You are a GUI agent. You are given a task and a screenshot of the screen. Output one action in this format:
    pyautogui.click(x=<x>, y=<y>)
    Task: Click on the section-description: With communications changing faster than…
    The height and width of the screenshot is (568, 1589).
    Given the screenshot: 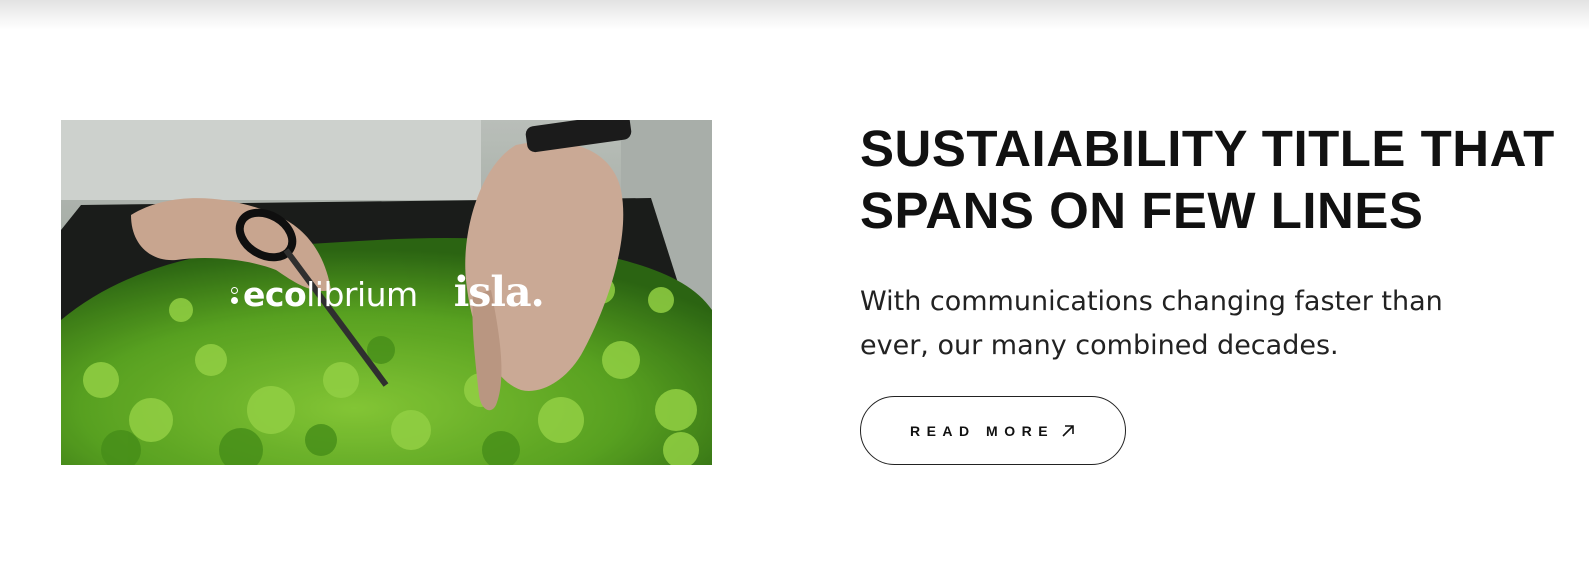 What is the action you would take?
    pyautogui.click(x=1151, y=323)
    